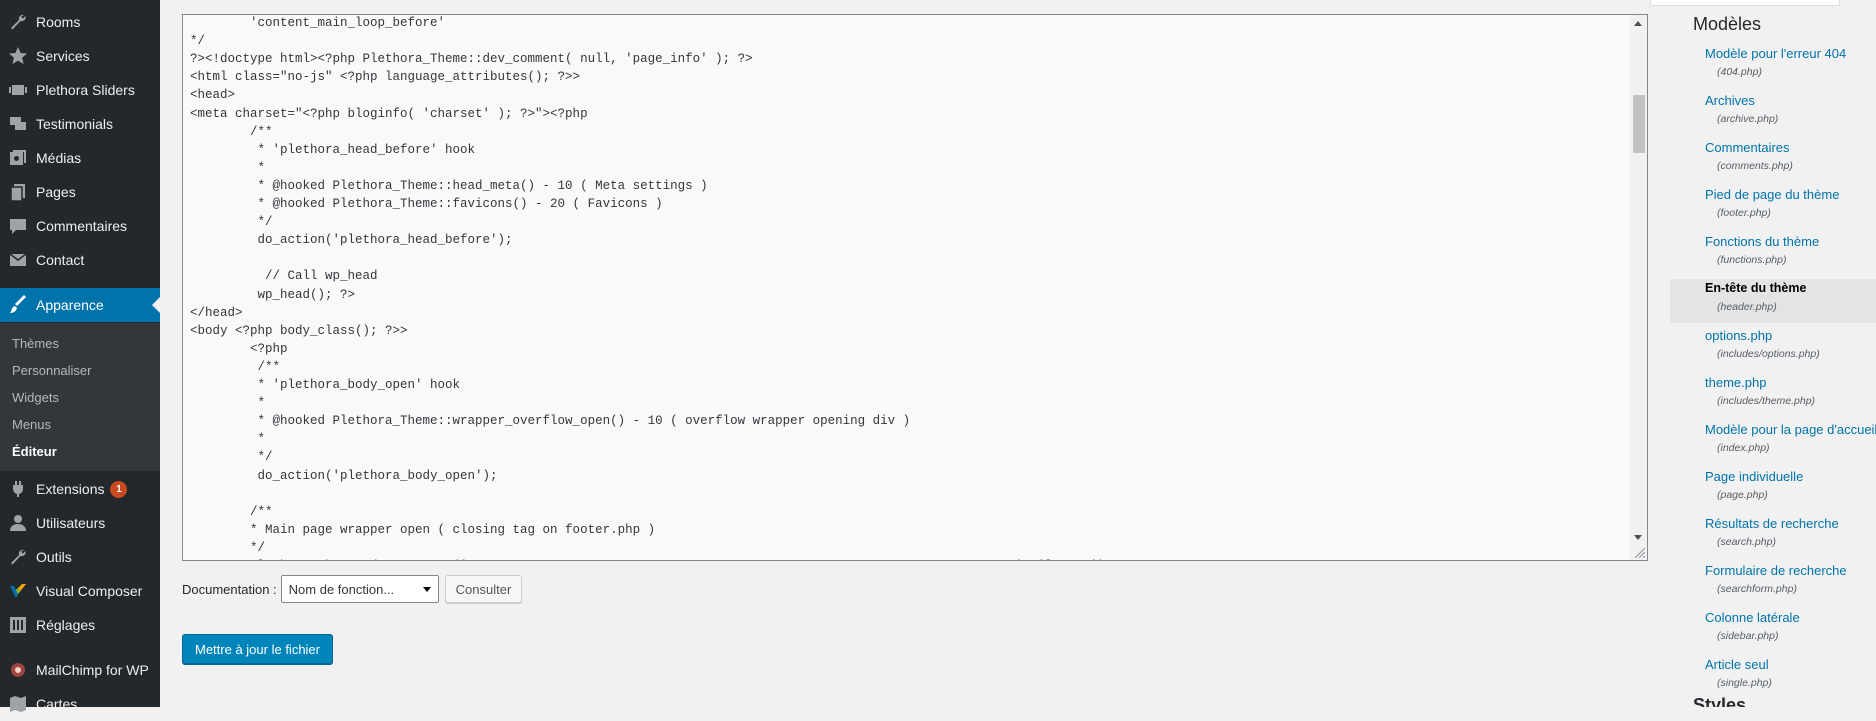 The image size is (1876, 721). What do you see at coordinates (58, 22) in the screenshot?
I see `sidebar-item-label: Rooms` at bounding box center [58, 22].